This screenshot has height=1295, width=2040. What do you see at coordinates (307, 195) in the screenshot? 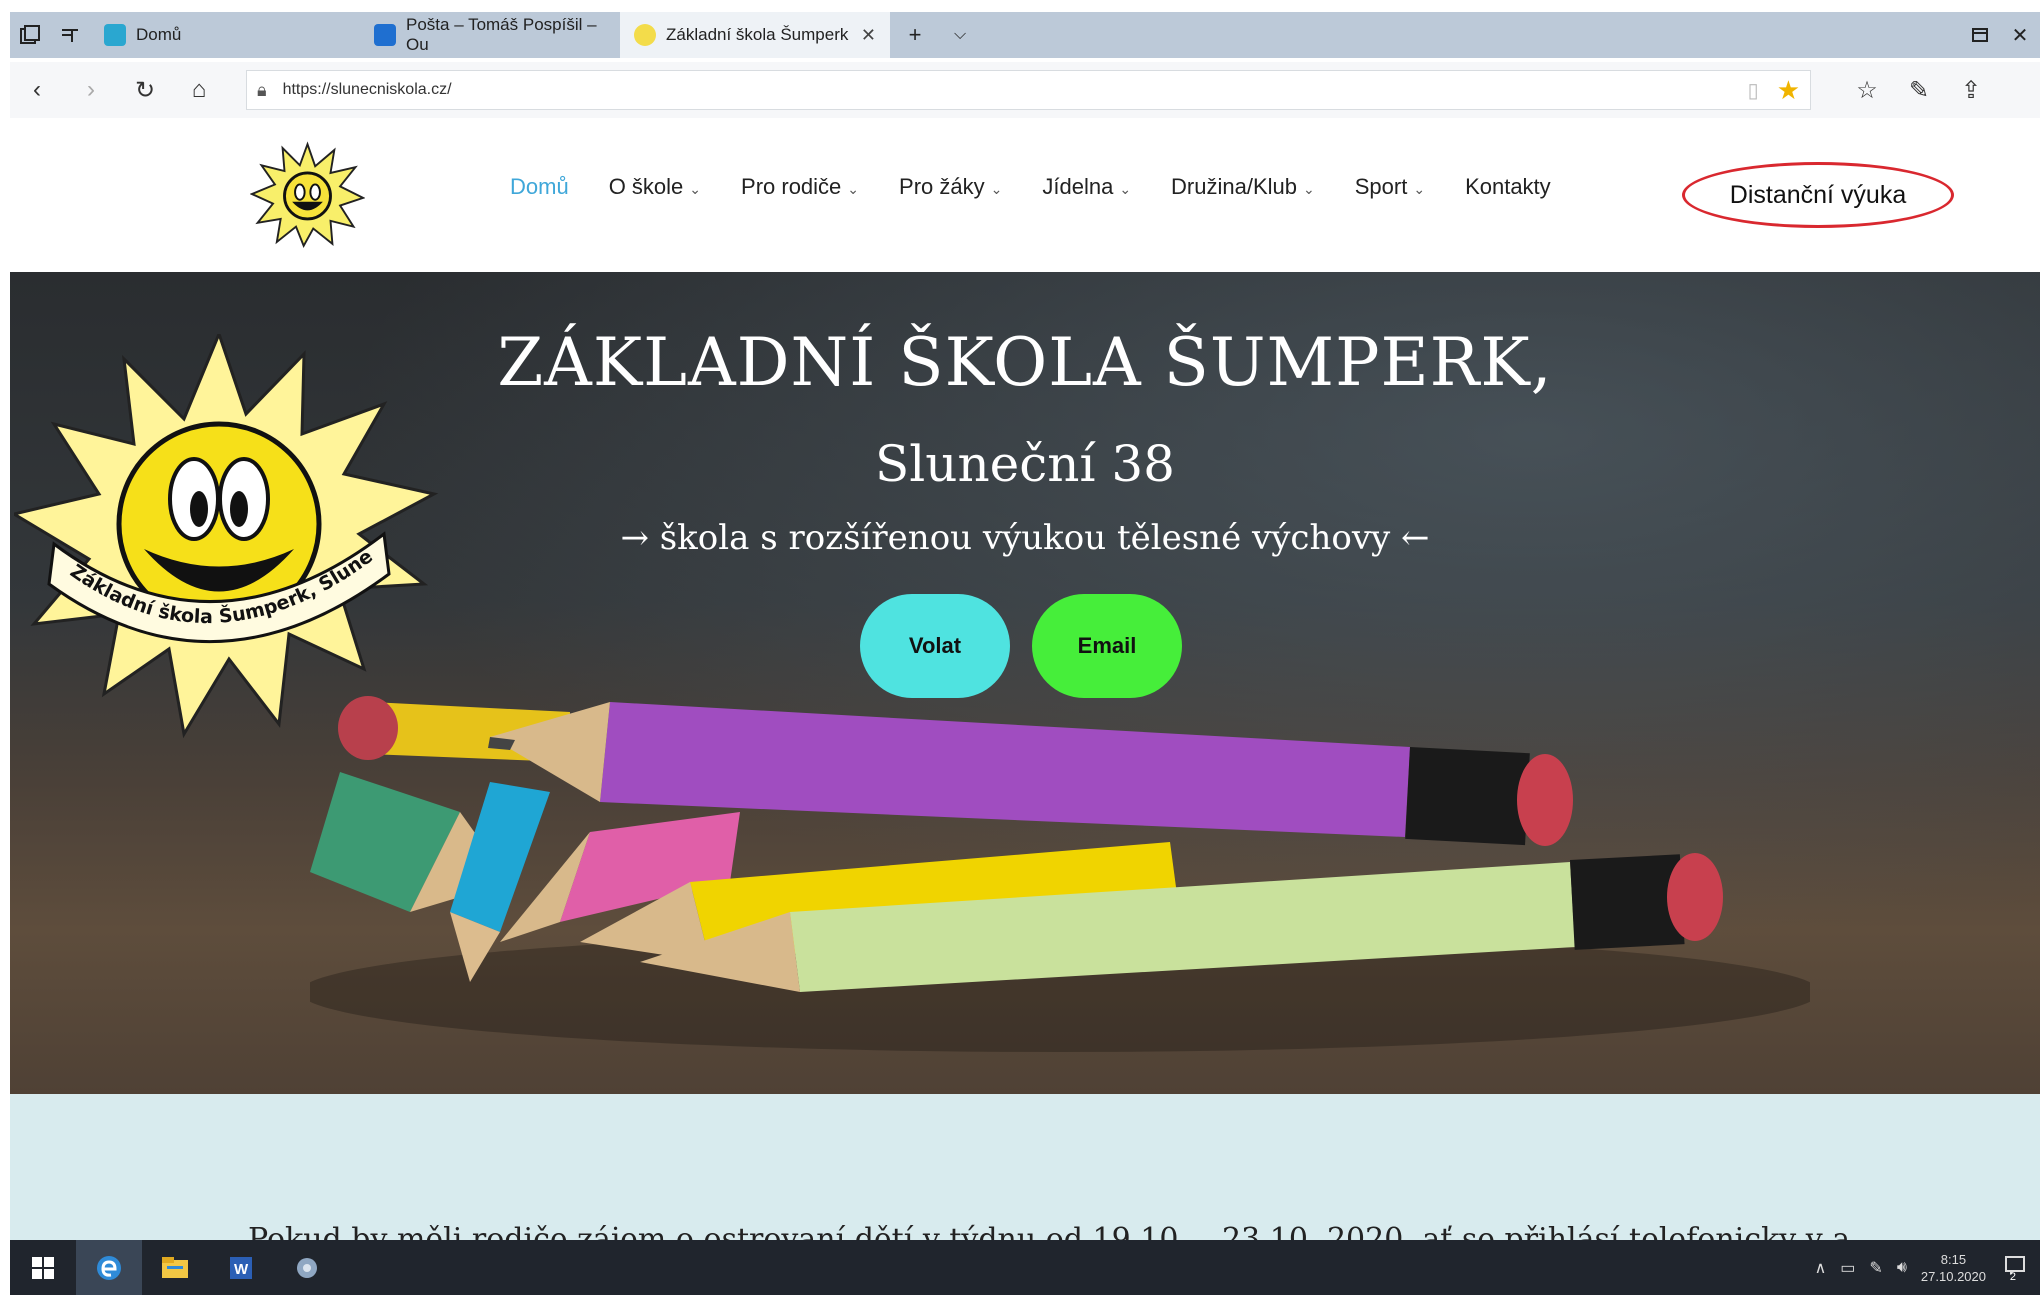
I see `school-logo` at bounding box center [307, 195].